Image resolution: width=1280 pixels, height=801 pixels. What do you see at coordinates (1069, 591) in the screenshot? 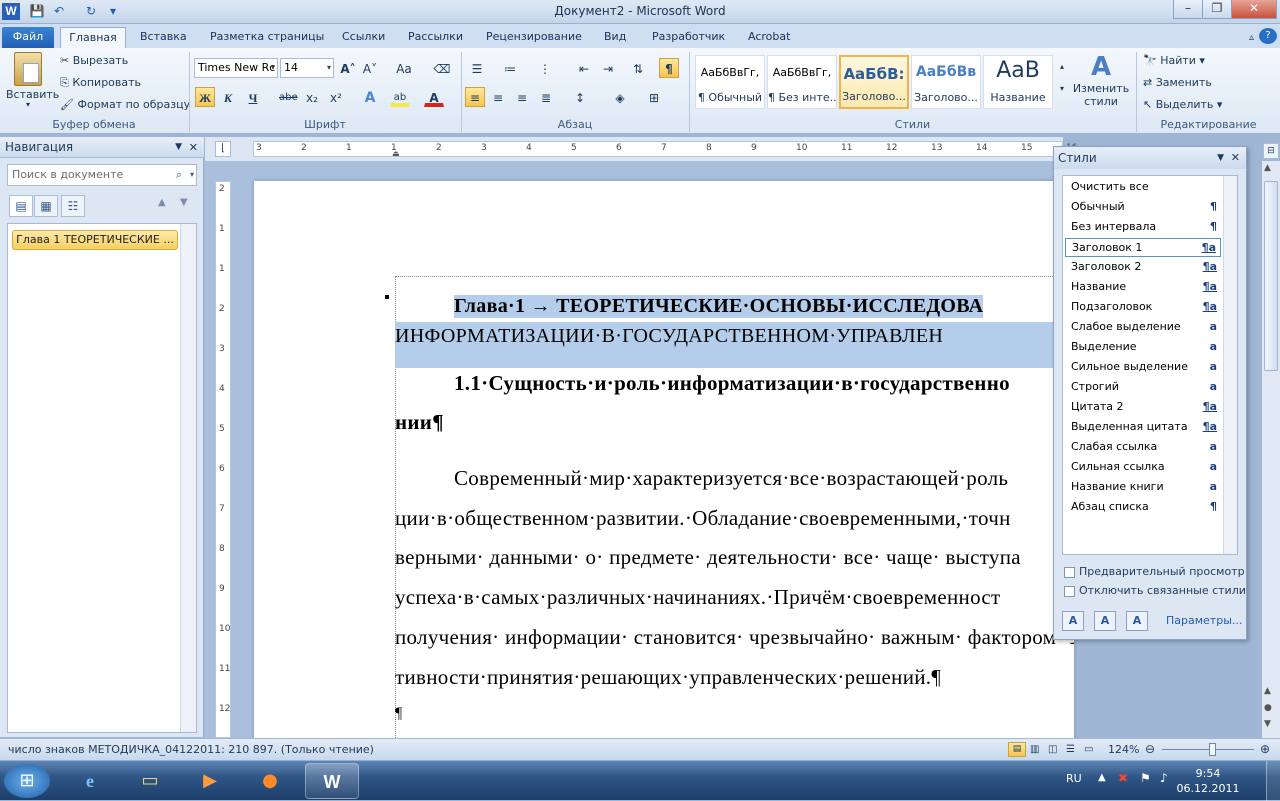
I see `disable-linked-styles-checkbox` at bounding box center [1069, 591].